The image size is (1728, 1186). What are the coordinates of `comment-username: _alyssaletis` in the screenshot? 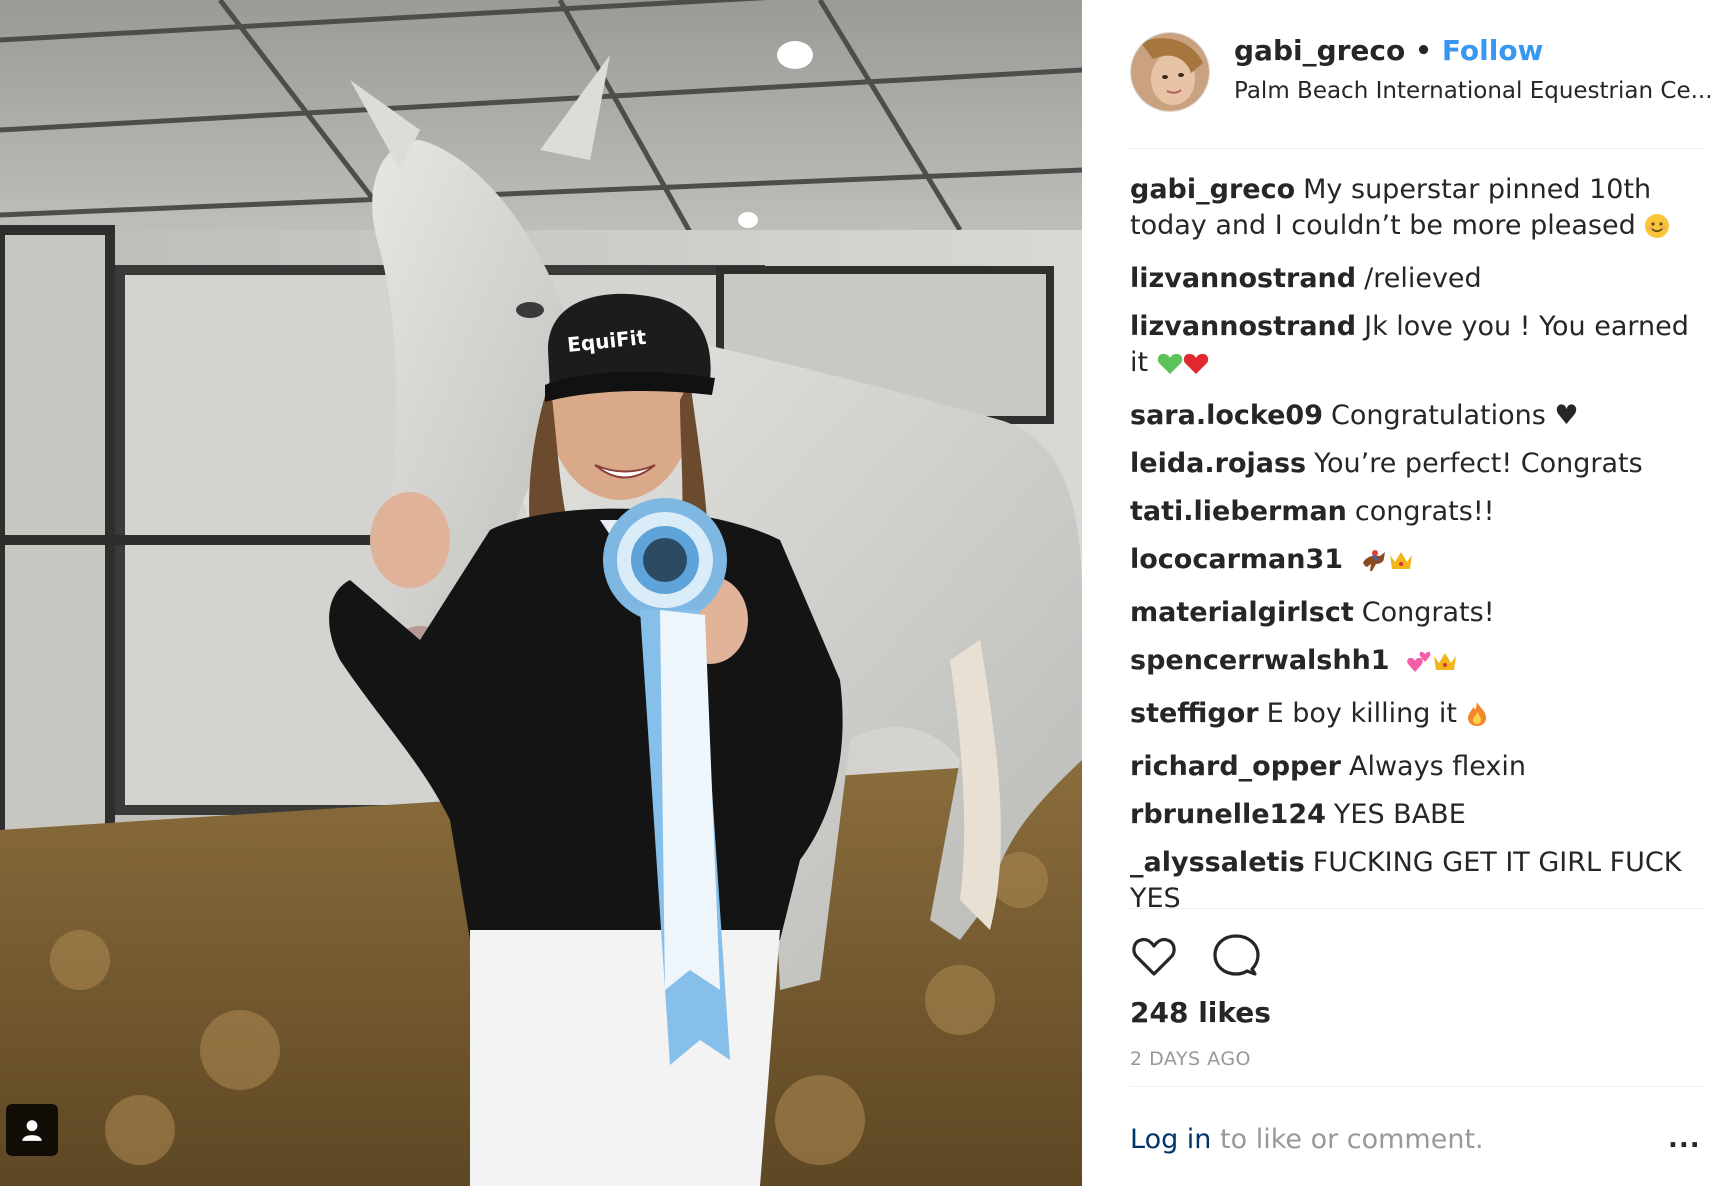 It's located at (1217, 862).